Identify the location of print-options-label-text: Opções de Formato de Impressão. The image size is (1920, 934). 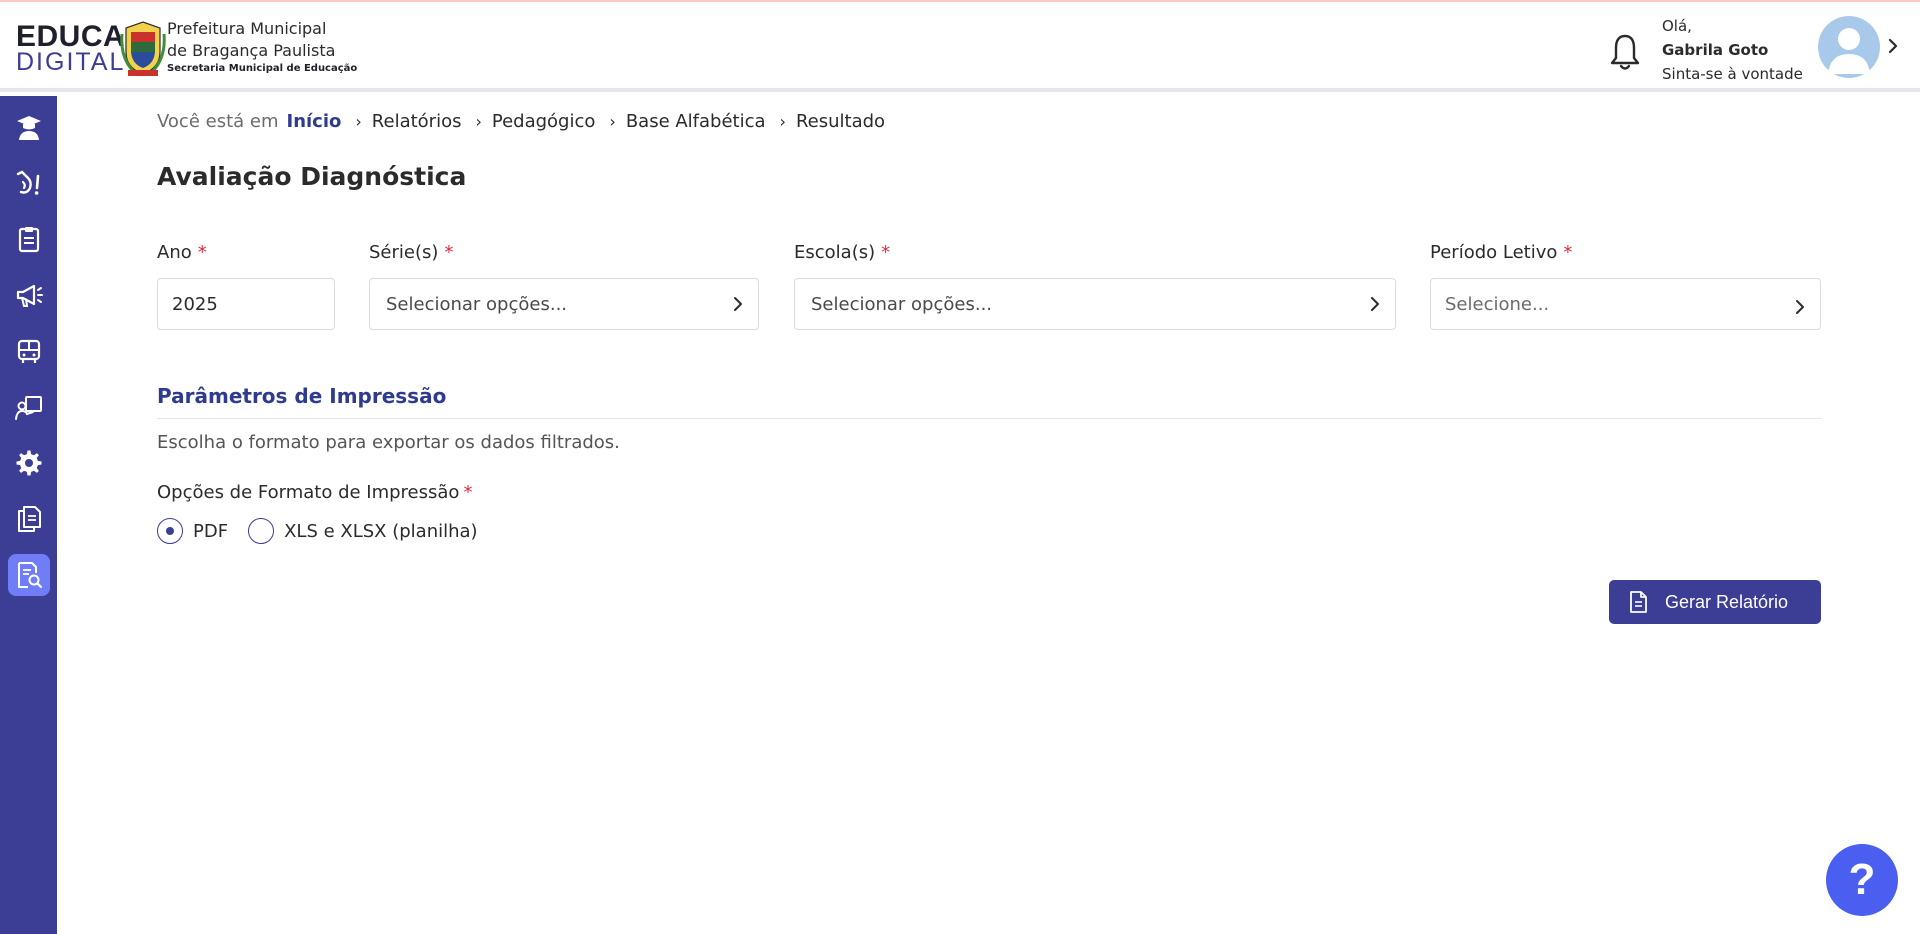
(308, 492).